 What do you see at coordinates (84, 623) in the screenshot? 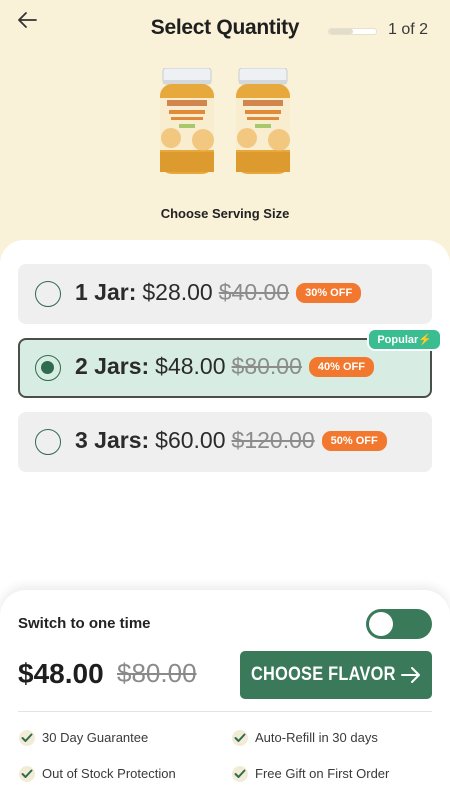
I see `one-time-switch-label: Switch to one time` at bounding box center [84, 623].